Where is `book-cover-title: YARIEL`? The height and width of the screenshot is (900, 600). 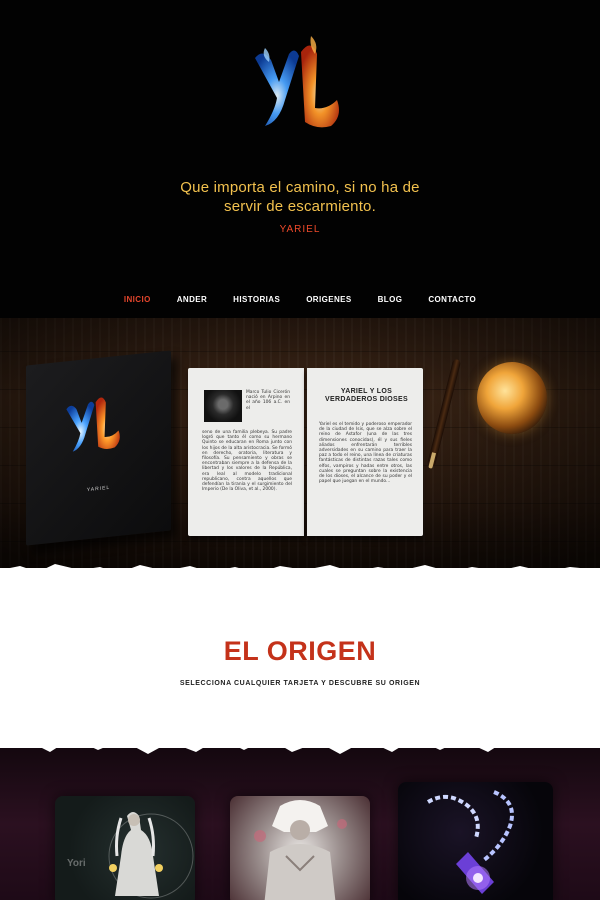 book-cover-title: YARIEL is located at coordinates (98, 489).